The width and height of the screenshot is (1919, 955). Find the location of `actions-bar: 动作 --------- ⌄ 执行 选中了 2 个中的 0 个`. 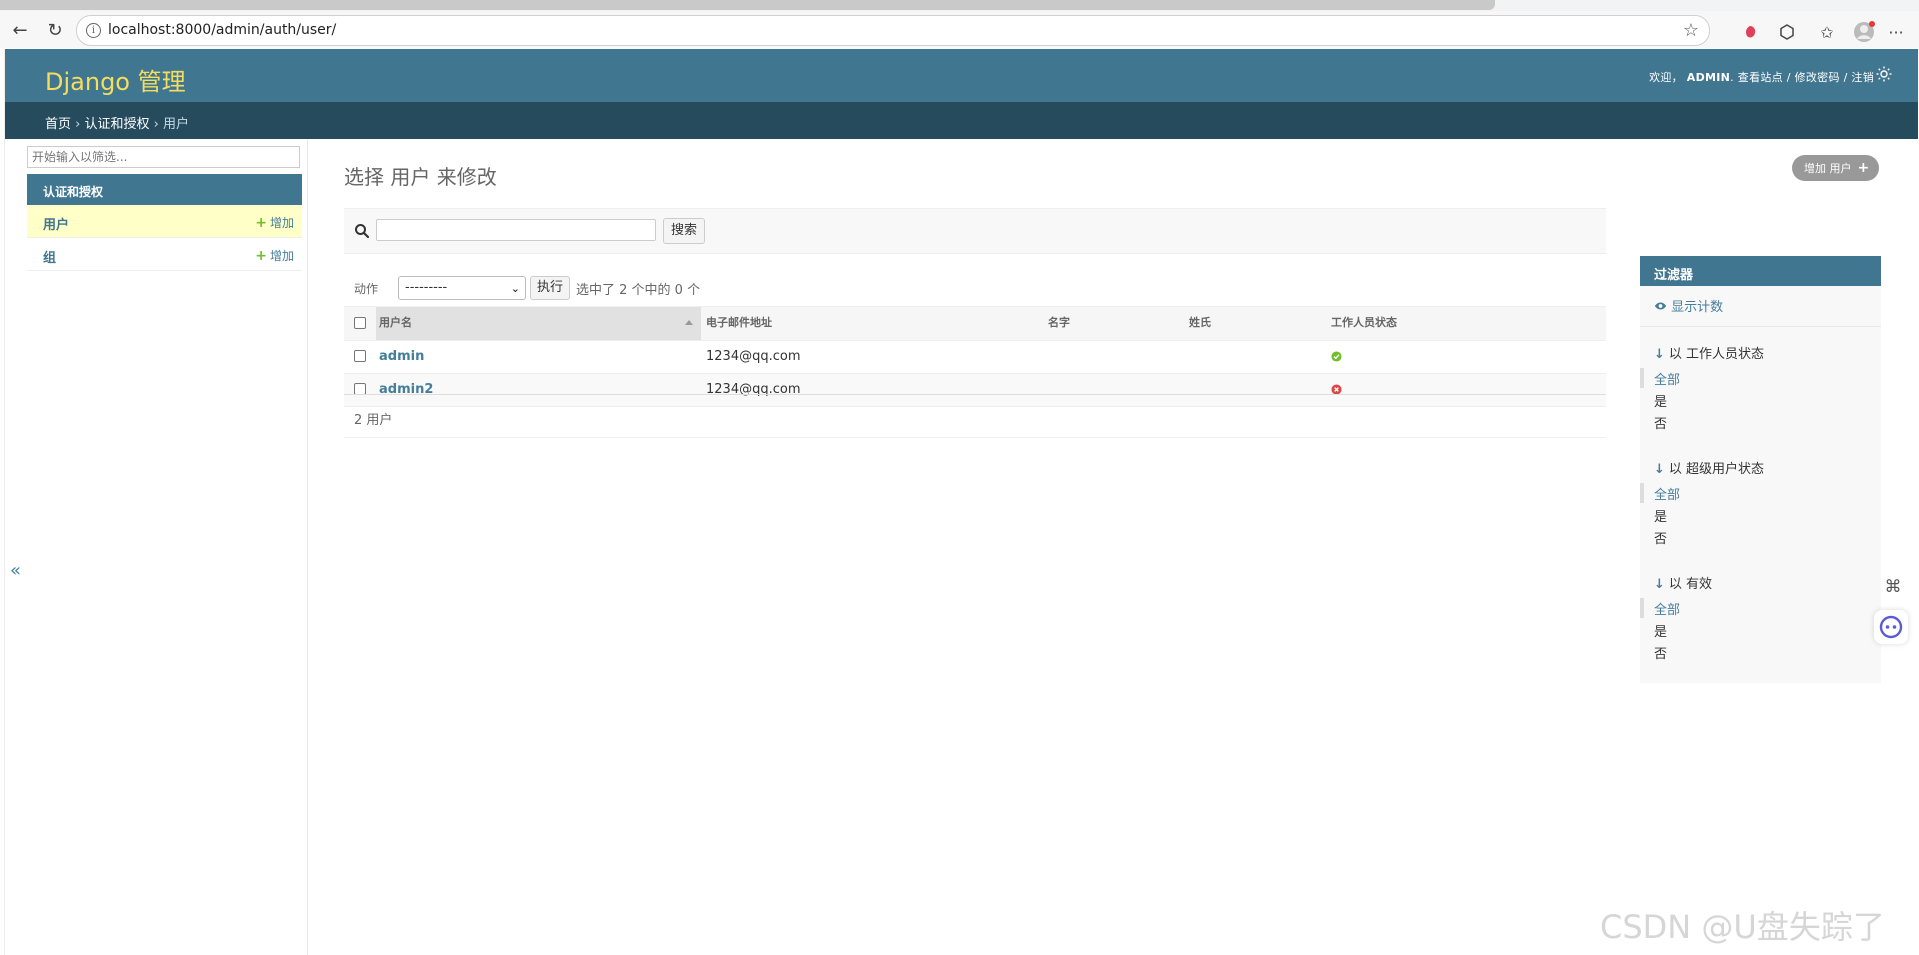

actions-bar: 动作 --------- ⌄ 执行 选中了 2 个中的 0 个 is located at coordinates (975, 288).